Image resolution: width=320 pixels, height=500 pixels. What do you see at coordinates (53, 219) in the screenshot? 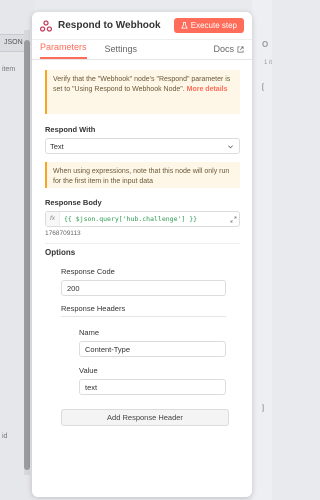
I see `fx-icon: fx` at bounding box center [53, 219].